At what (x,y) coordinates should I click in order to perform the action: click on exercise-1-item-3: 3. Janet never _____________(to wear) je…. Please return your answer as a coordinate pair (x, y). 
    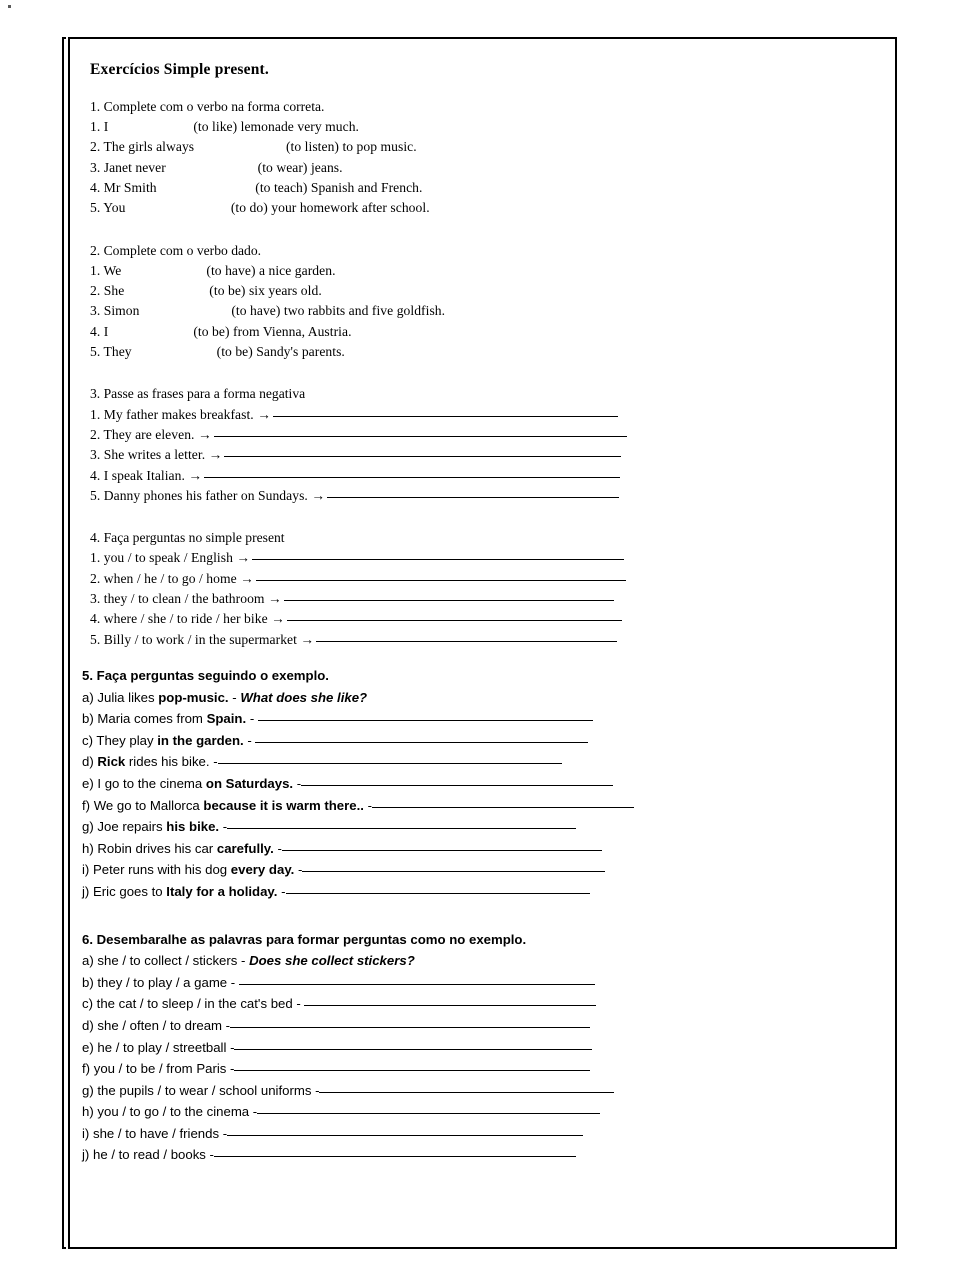
    Looking at the image, I should click on (480, 168).